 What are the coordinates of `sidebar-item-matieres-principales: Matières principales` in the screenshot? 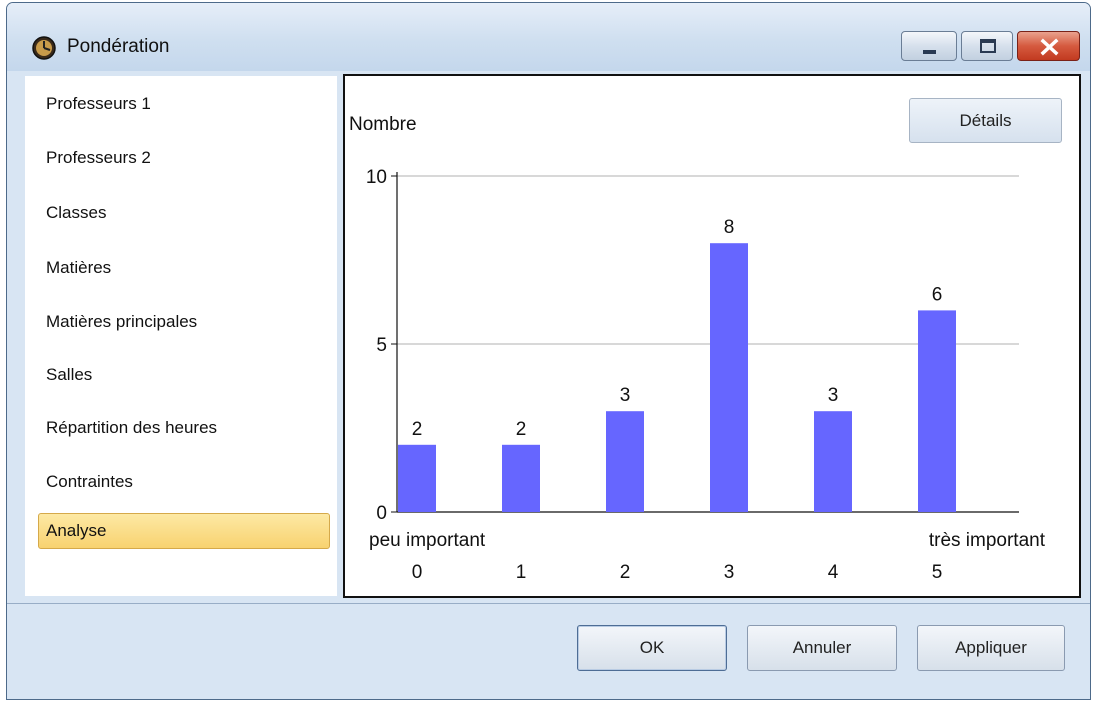 It's located at (184, 322).